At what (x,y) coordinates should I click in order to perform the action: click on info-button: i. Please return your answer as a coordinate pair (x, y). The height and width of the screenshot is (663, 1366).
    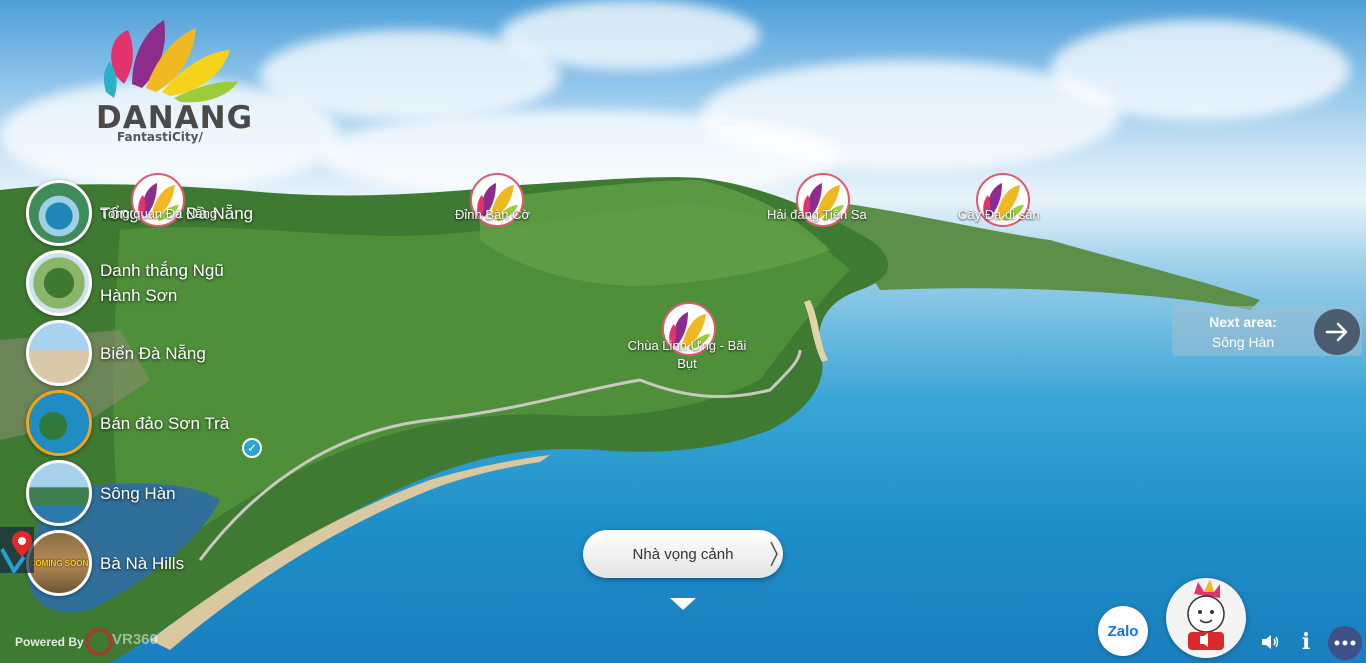
    Looking at the image, I should click on (1306, 642).